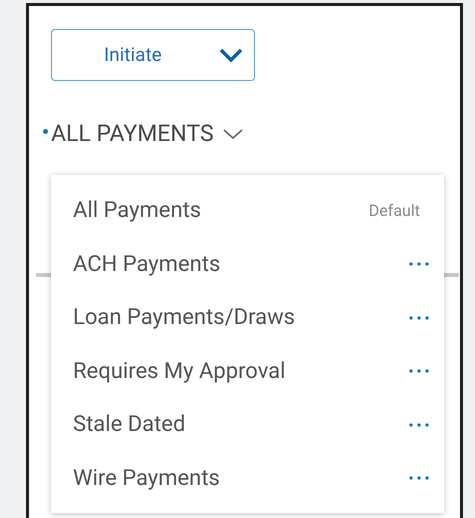  Describe the element at coordinates (147, 134) in the screenshot. I see `view-selector: ALL PAYMENTS` at that location.